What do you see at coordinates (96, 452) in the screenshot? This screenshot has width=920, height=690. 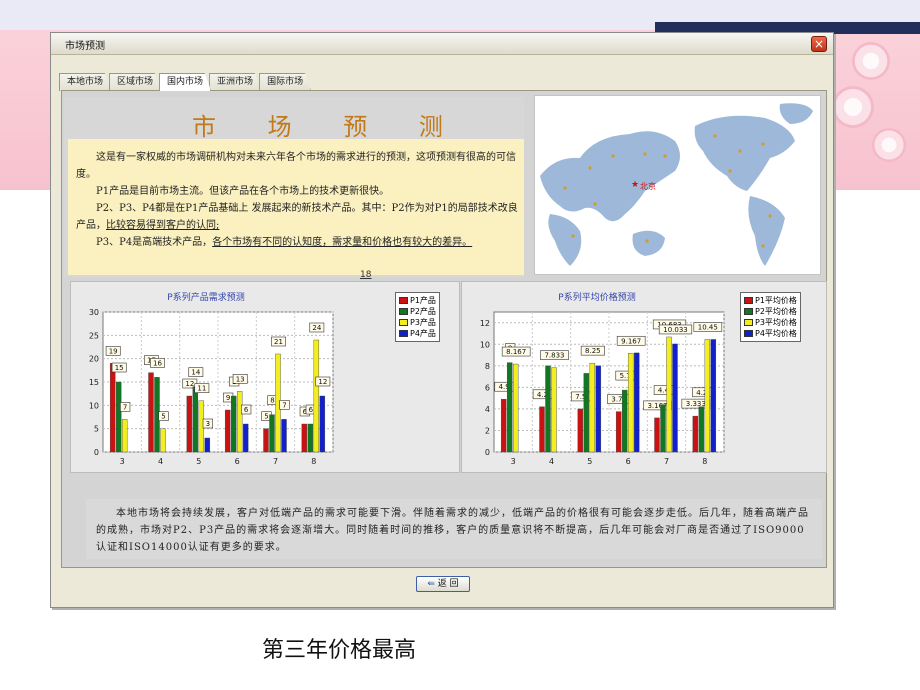 I see `demand-chart-y-tick-label: 0` at bounding box center [96, 452].